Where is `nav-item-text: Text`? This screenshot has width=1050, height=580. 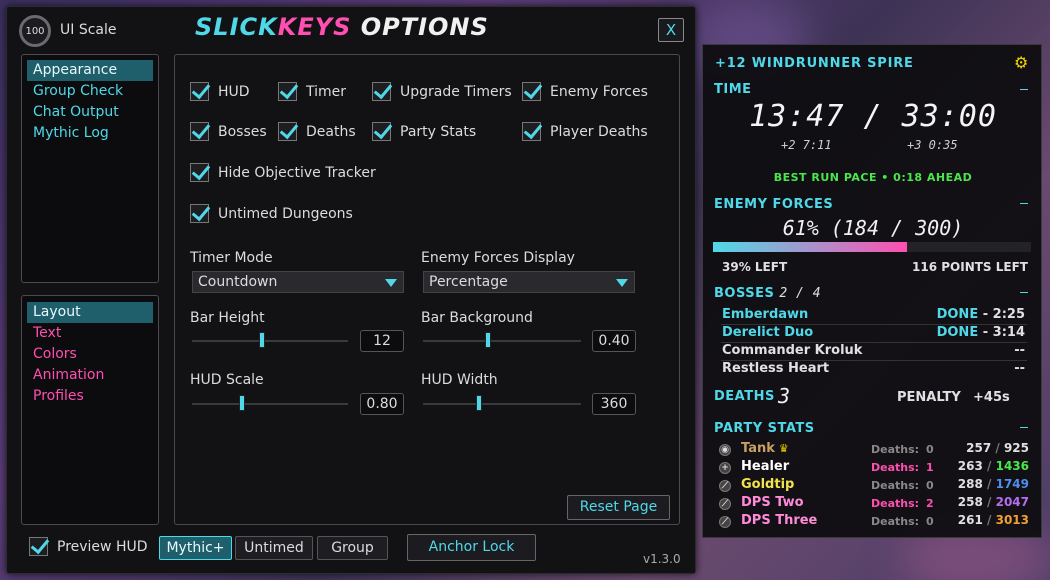
nav-item-text: Text is located at coordinates (90, 333).